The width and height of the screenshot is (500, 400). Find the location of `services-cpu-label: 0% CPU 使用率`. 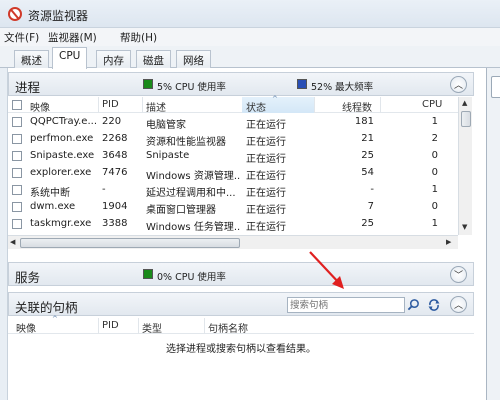

services-cpu-label: 0% CPU 使用率 is located at coordinates (191, 277).